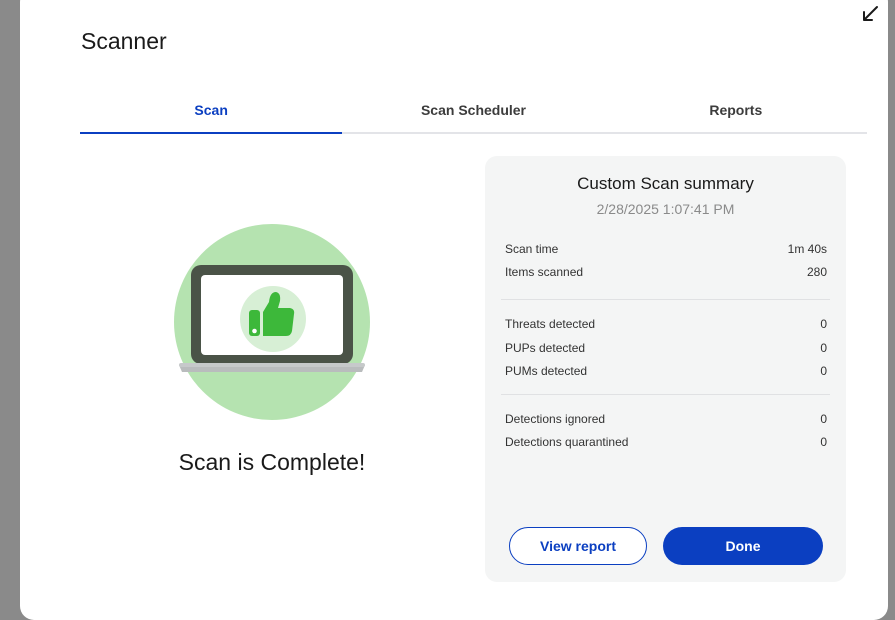  Describe the element at coordinates (743, 546) in the screenshot. I see `done-button: Done` at that location.